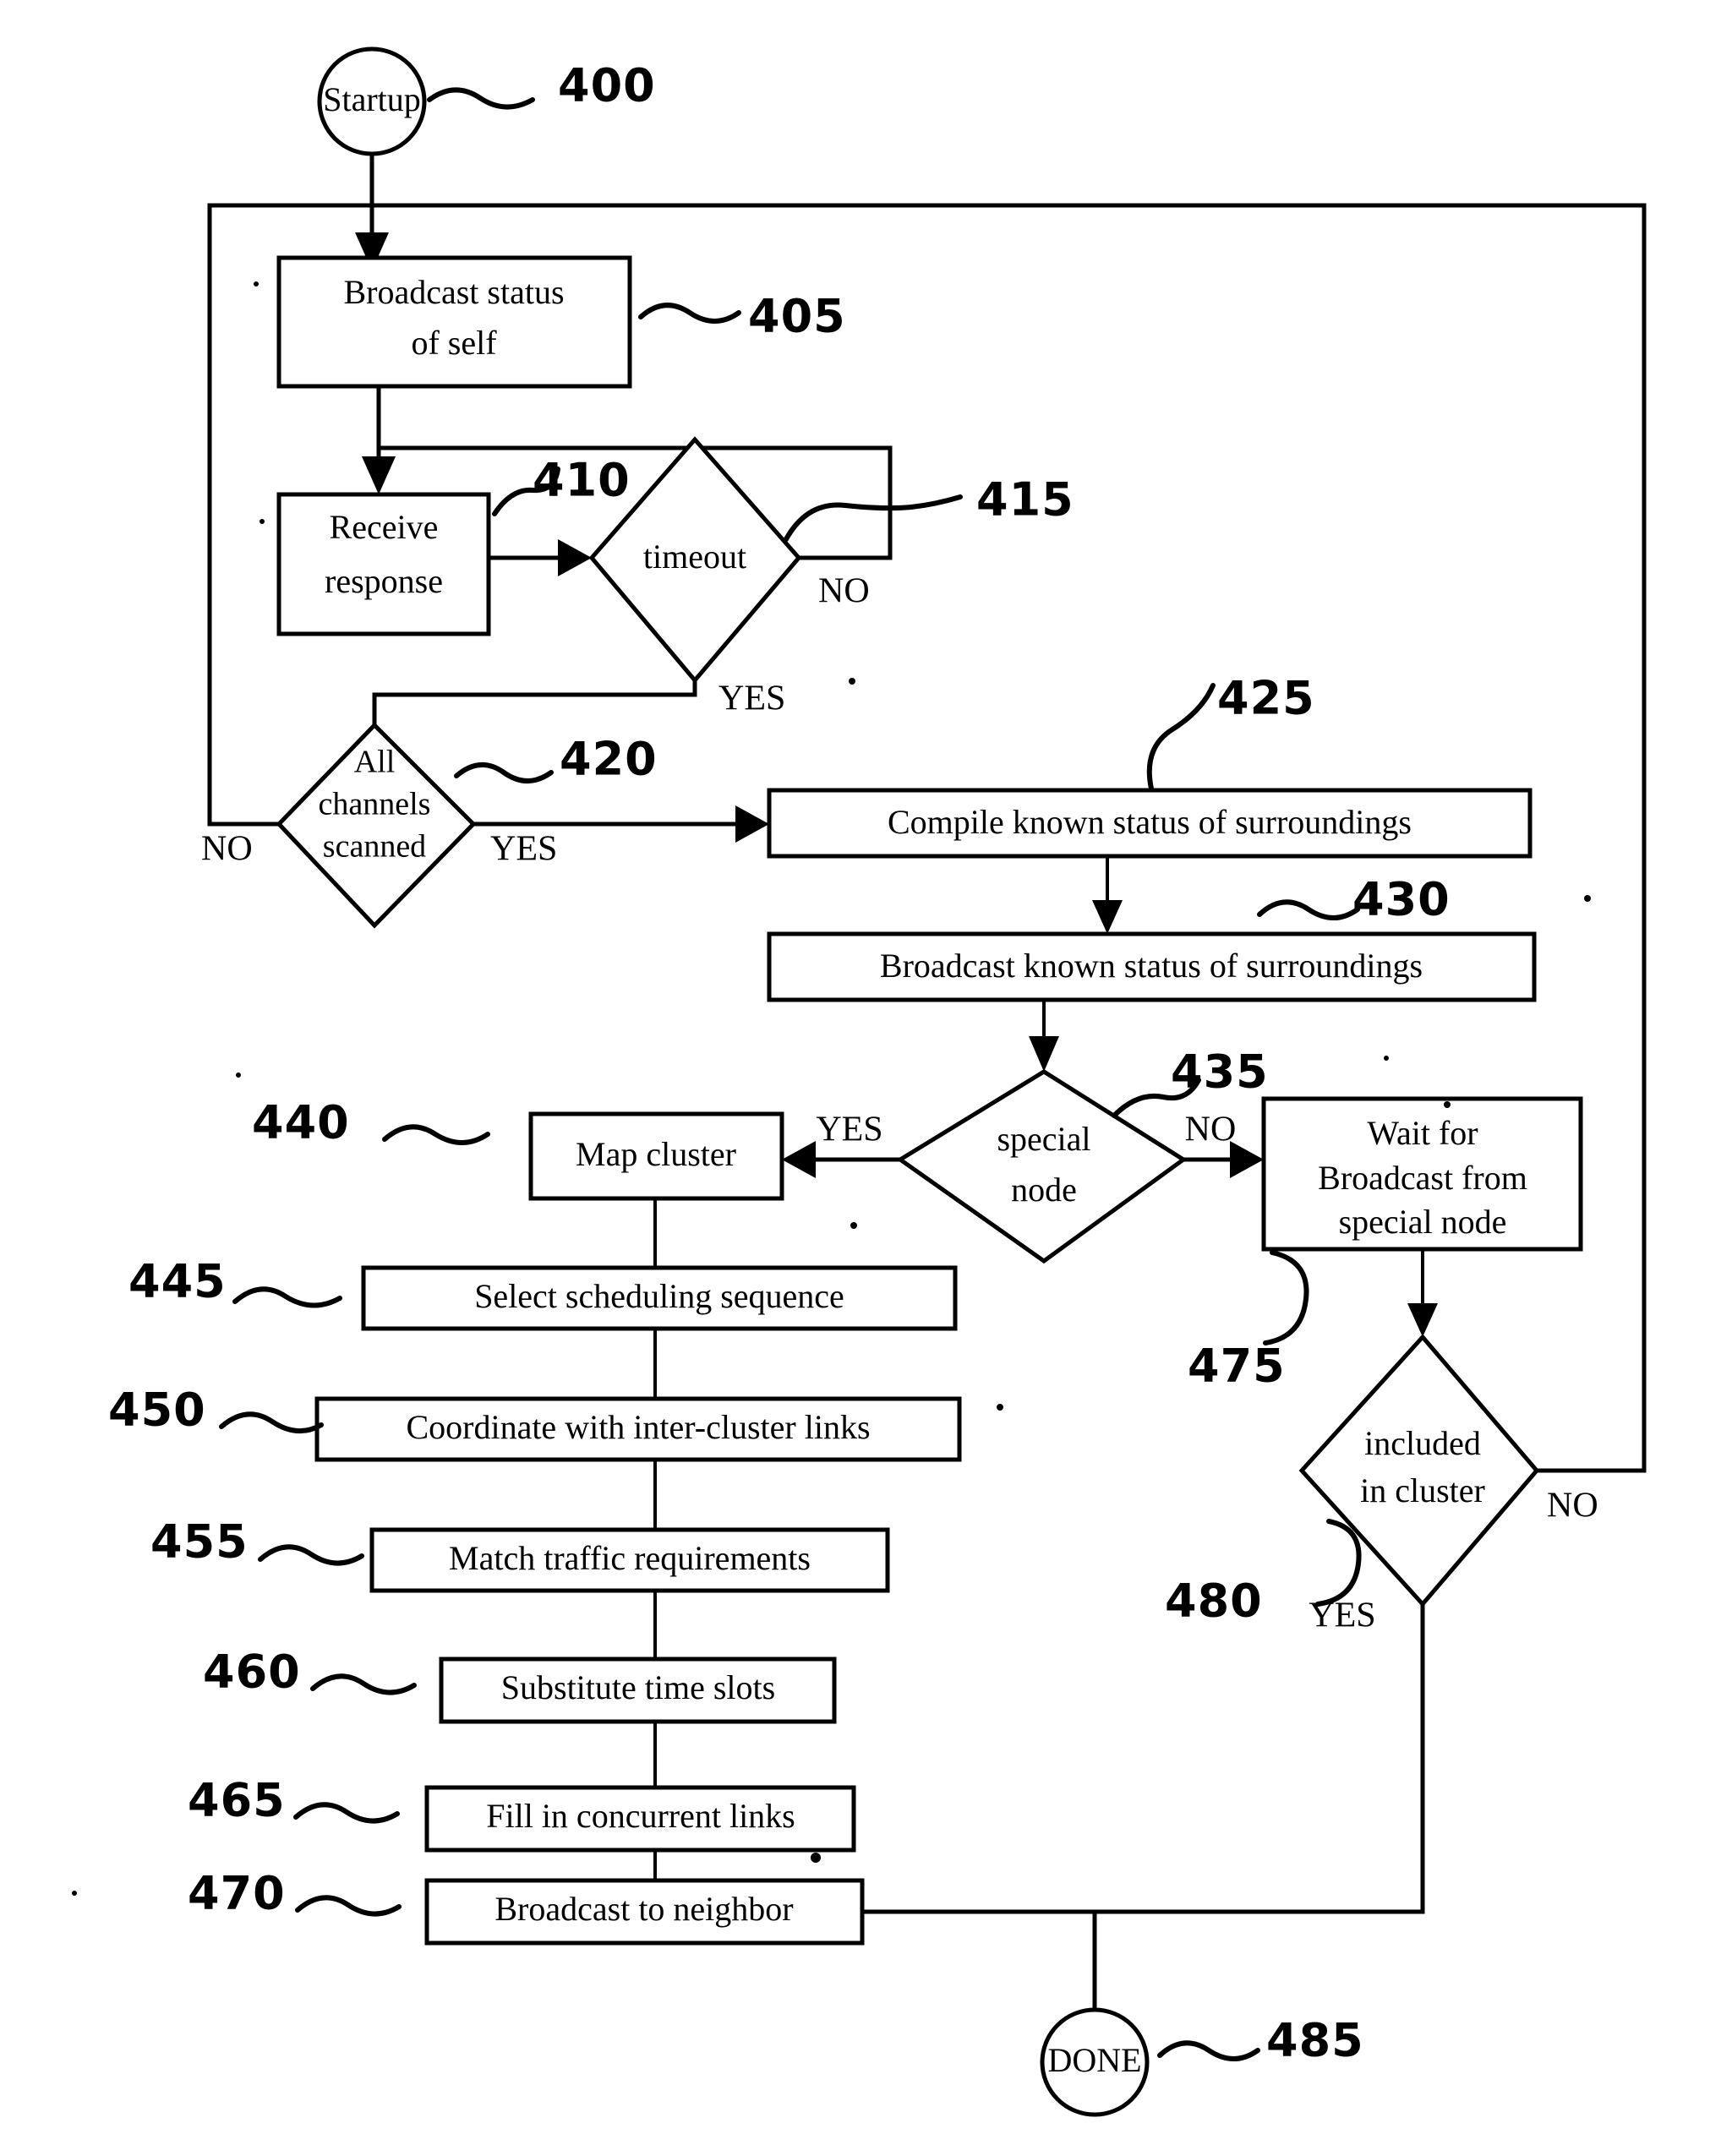 The image size is (1732, 2156). I want to click on reference-numeral-465-text: 465, so click(237, 1800).